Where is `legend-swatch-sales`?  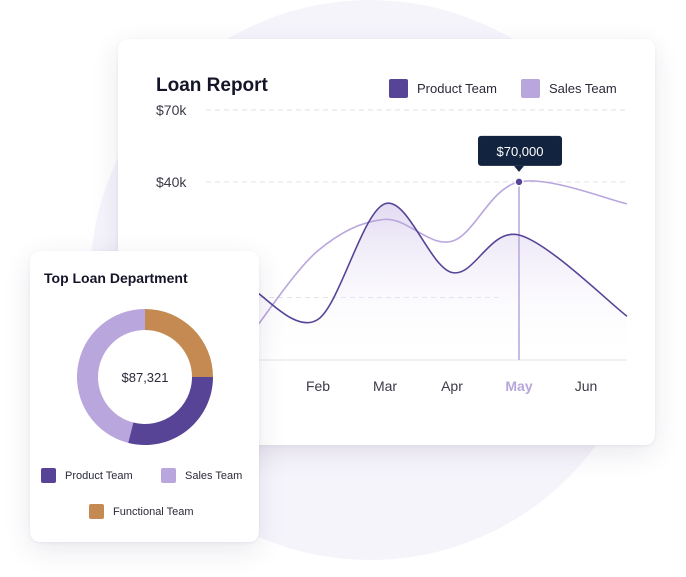
legend-swatch-sales is located at coordinates (530, 88).